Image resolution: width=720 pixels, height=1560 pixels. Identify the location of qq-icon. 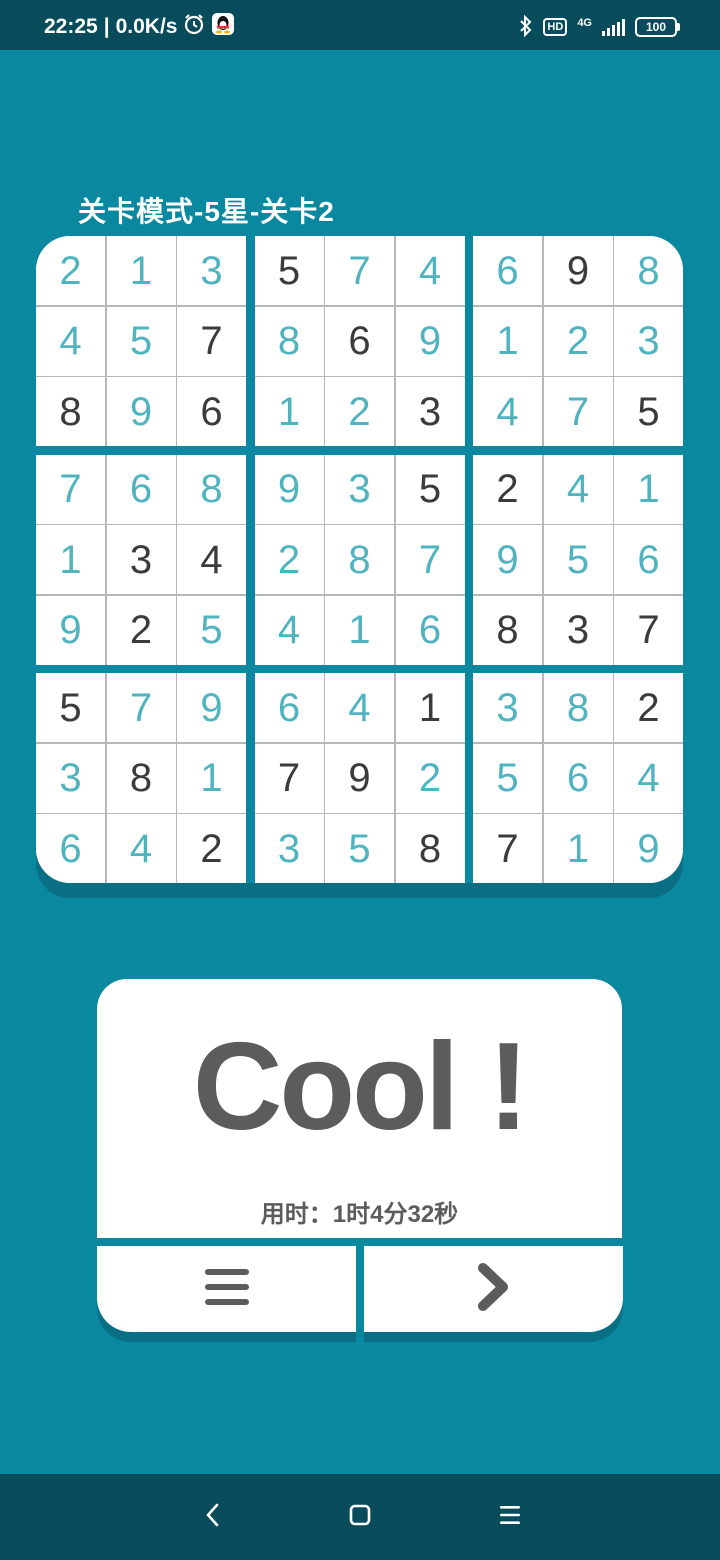
(223, 27).